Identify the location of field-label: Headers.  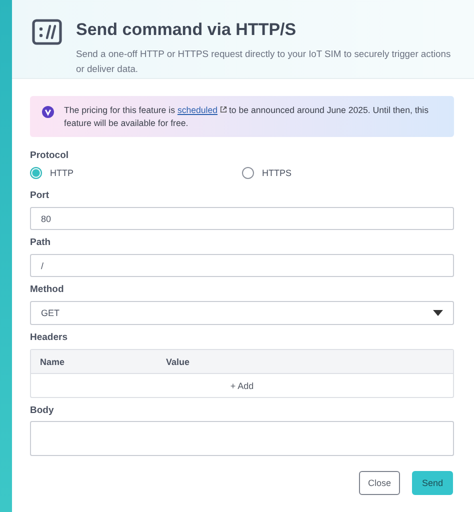
(49, 337).